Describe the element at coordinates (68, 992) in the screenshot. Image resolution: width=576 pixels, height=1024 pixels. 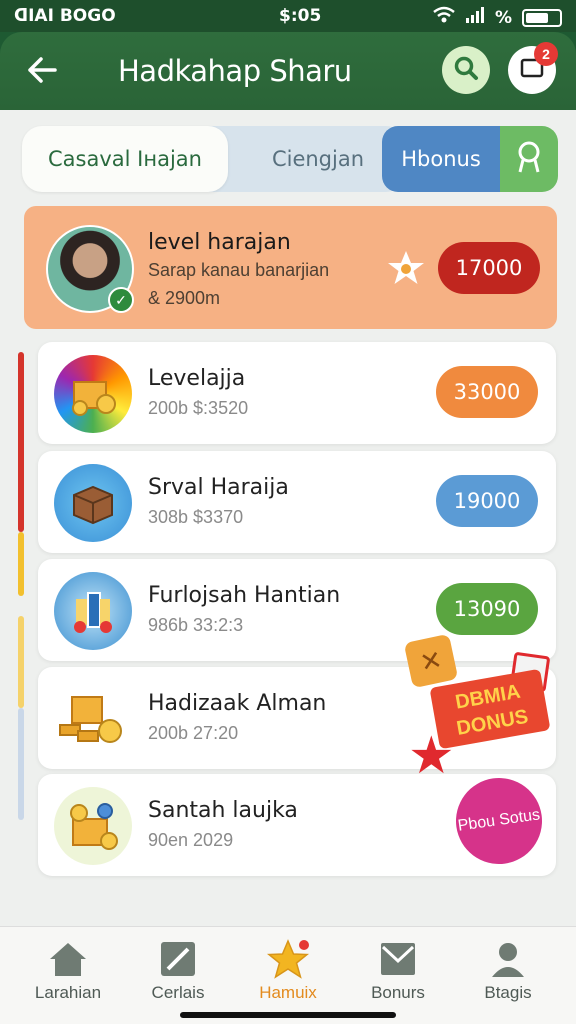
I see `nav-label: Larahian` at that location.